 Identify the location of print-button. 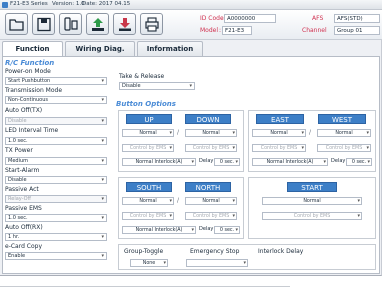
(151, 24).